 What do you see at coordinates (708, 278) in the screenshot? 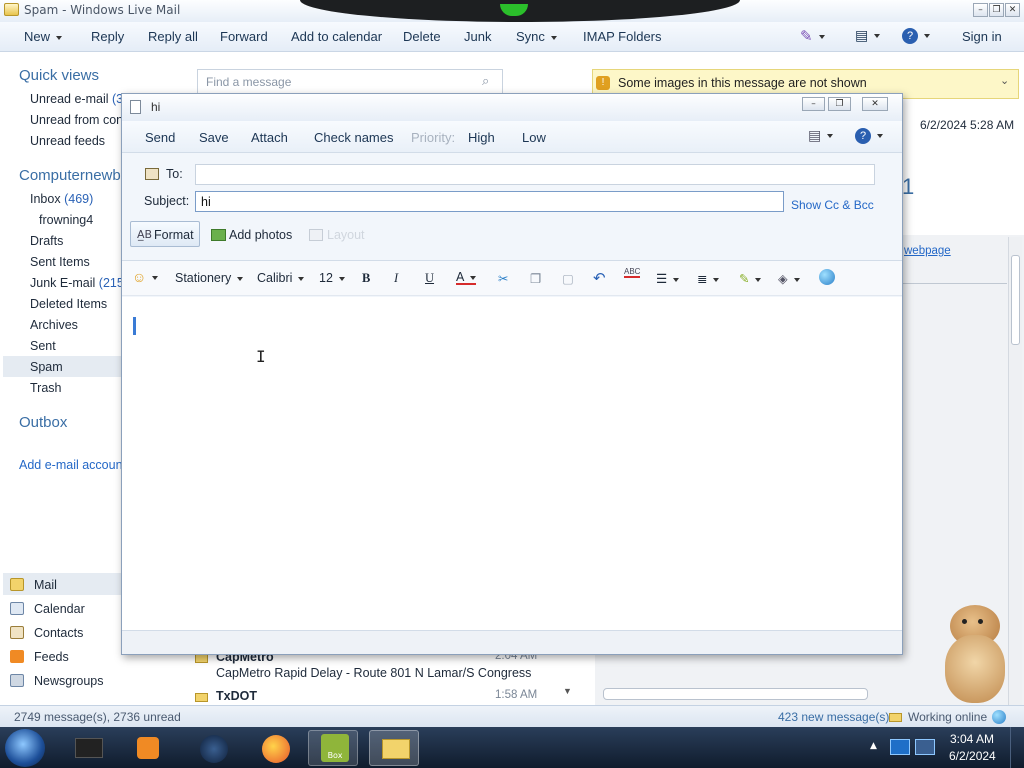
I see `paragraph-format-icon: ≣` at bounding box center [708, 278].